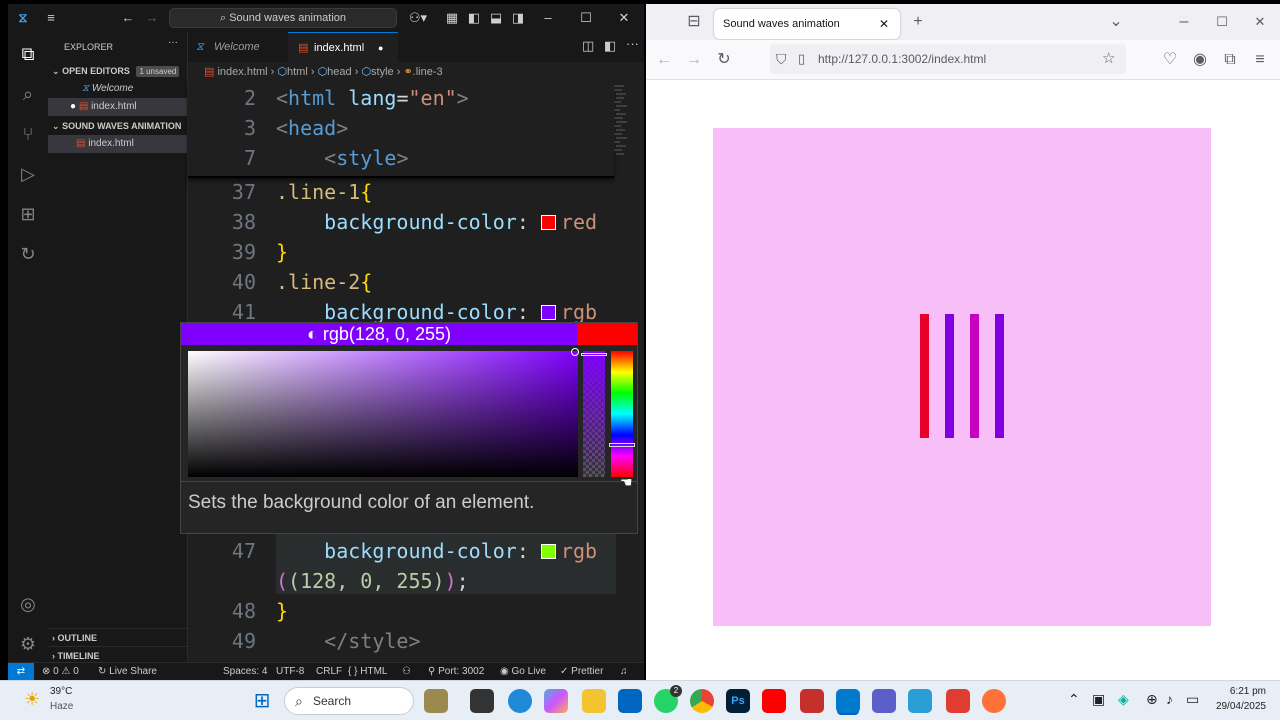 This screenshot has width=1280, height=720. I want to click on open-preview-icon: ◫, so click(588, 46).